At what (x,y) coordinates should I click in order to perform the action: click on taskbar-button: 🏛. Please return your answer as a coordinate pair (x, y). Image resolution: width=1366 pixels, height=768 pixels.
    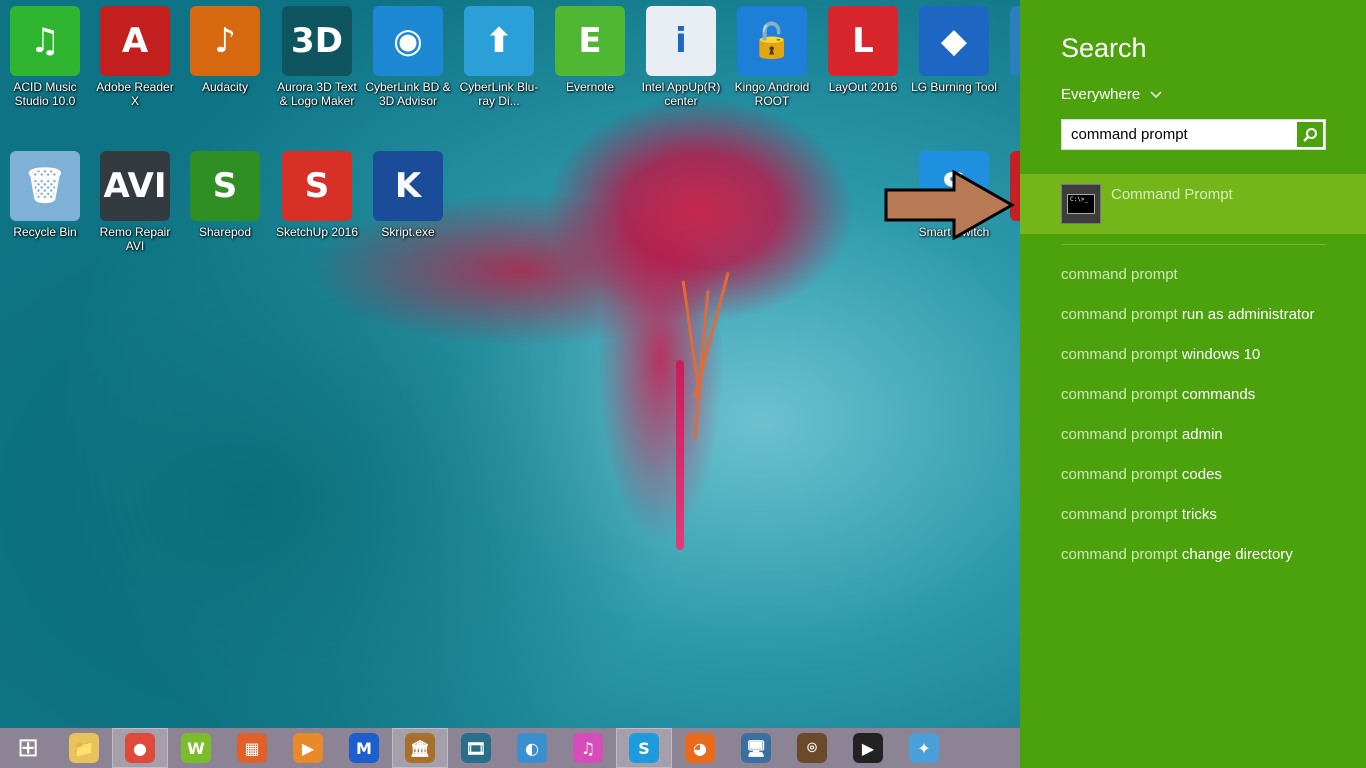
    Looking at the image, I should click on (420, 748).